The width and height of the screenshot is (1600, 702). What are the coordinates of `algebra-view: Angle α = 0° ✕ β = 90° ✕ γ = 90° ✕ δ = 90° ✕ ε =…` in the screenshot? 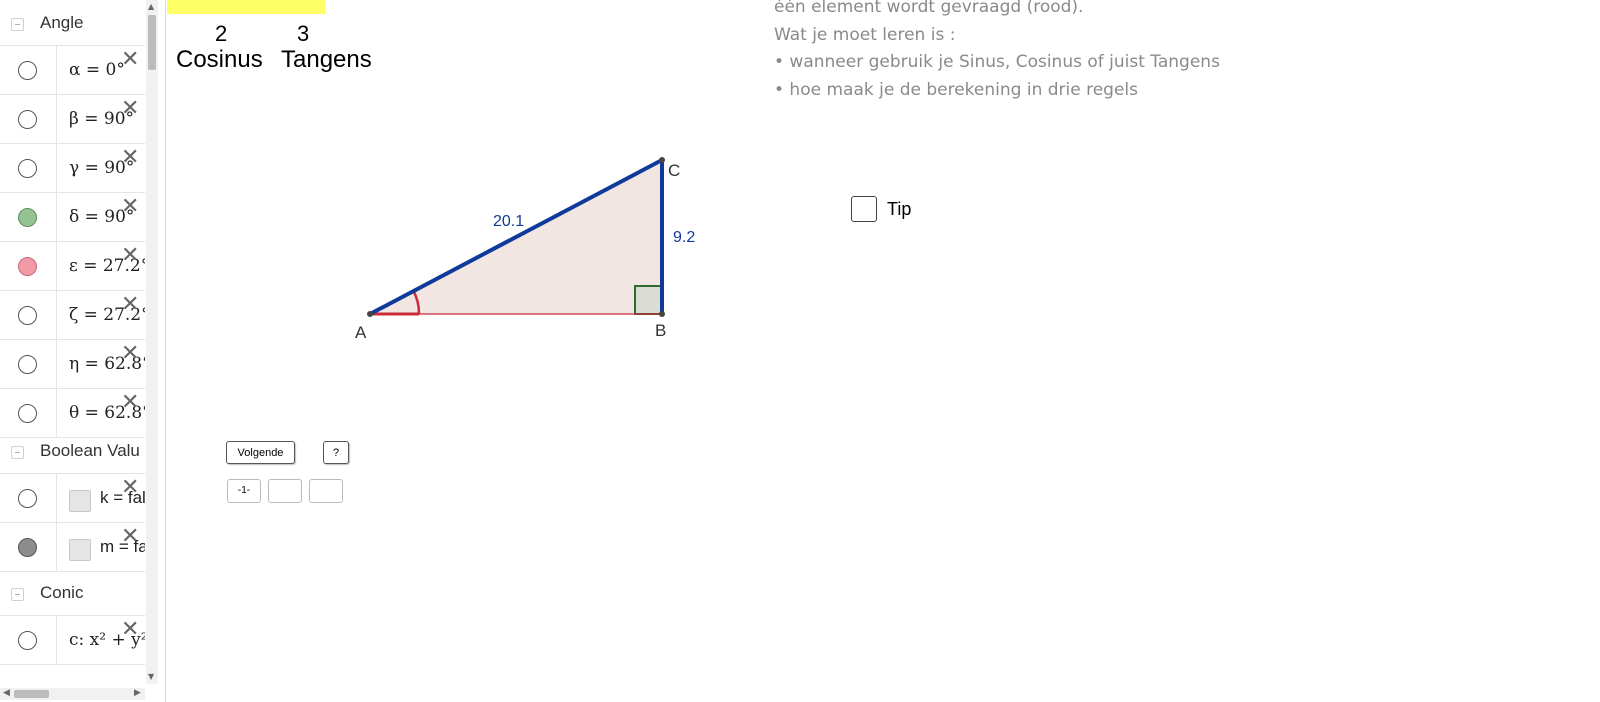 It's located at (83, 351).